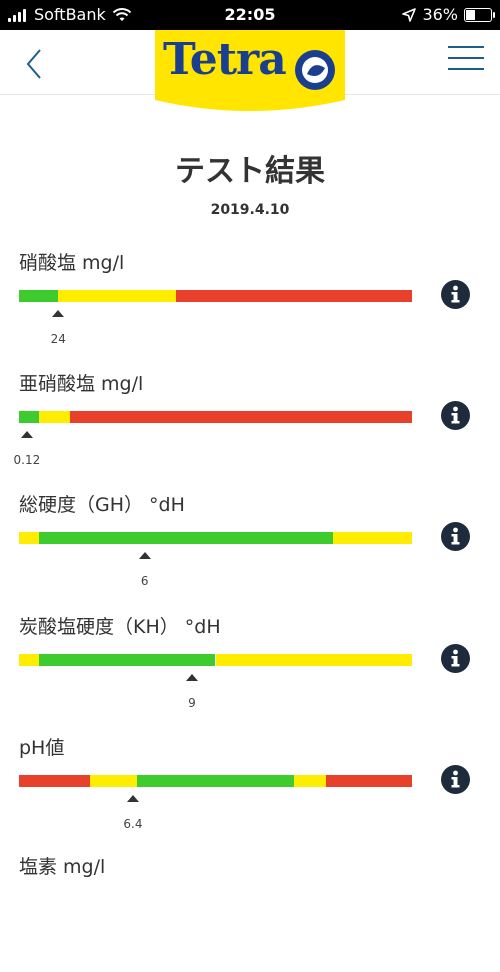 The image size is (500, 972). Describe the element at coordinates (250, 15) in the screenshot. I see `status-bar: SoftBank 22:05 36%` at that location.